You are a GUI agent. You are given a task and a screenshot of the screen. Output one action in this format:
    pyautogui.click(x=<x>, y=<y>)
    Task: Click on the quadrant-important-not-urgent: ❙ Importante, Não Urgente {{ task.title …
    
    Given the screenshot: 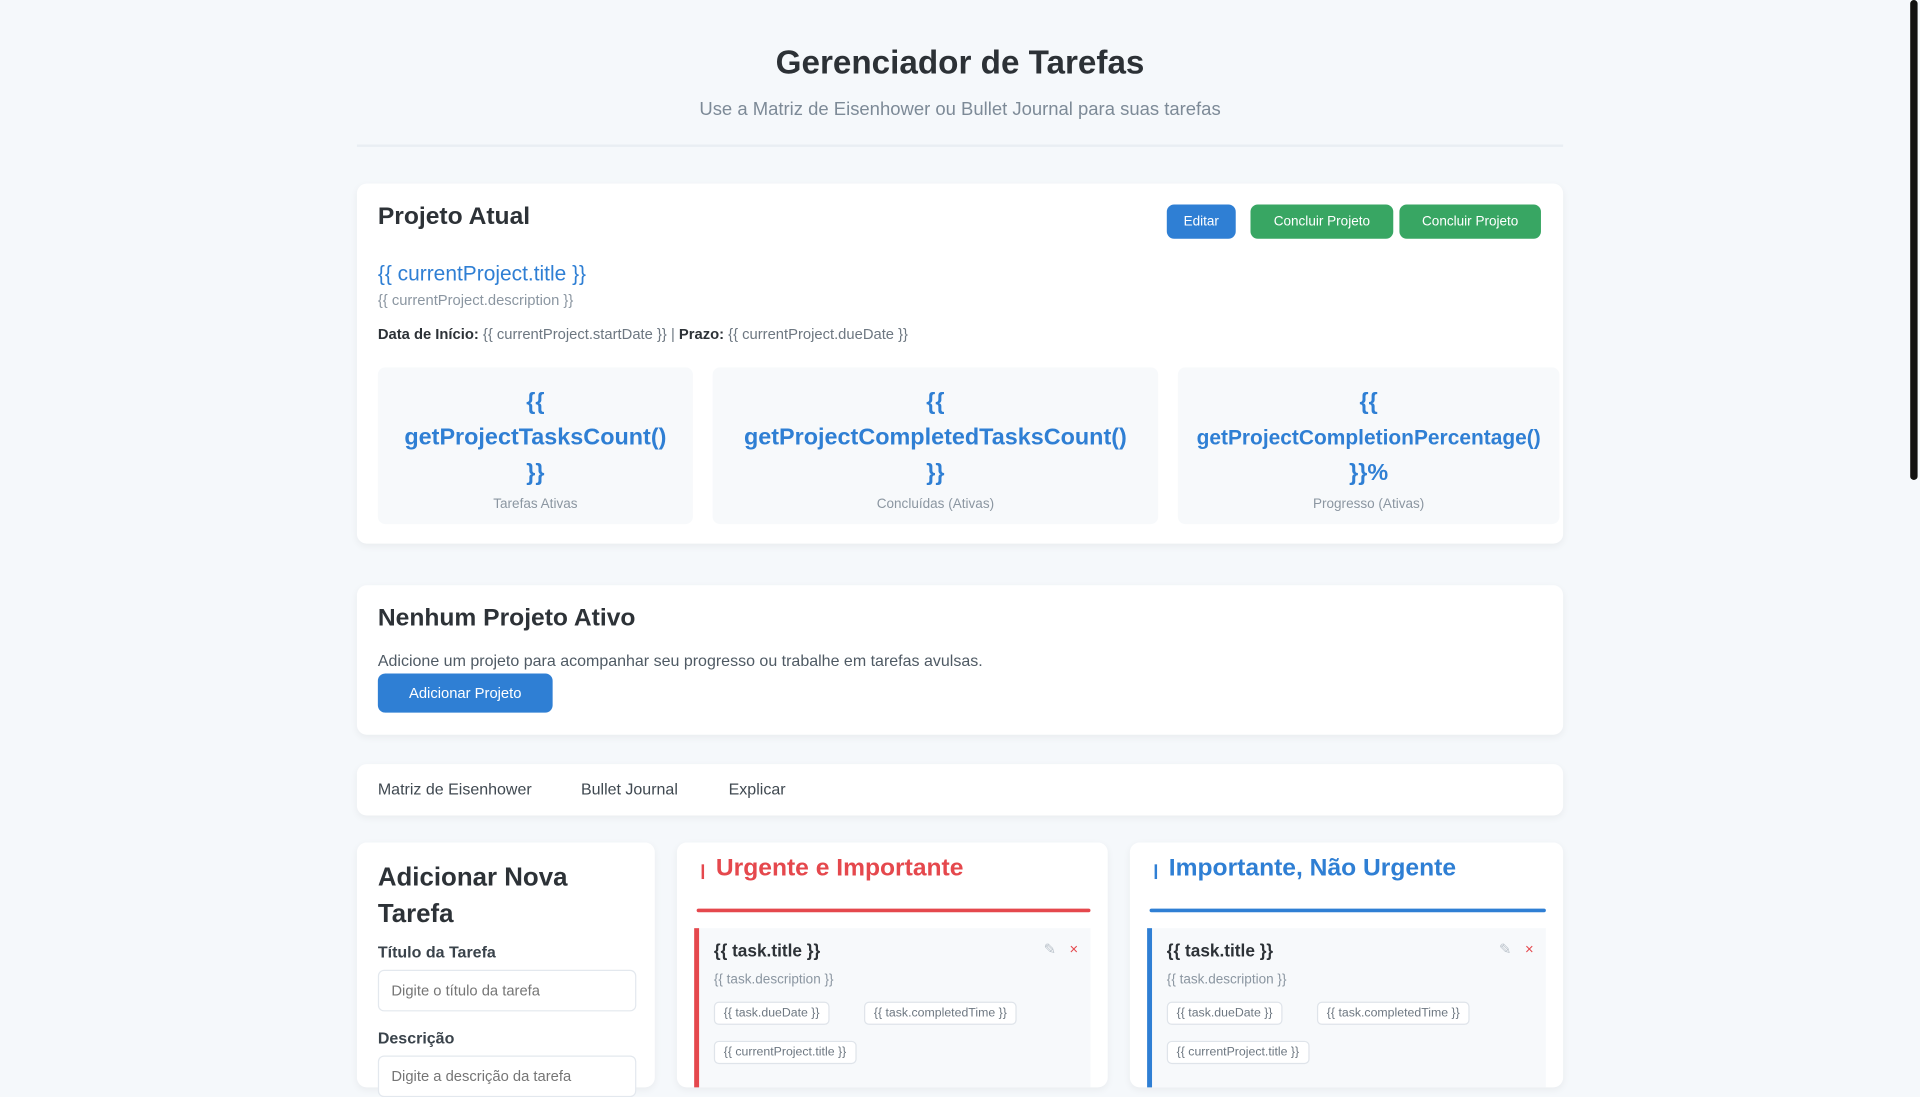 What is the action you would take?
    pyautogui.click(x=1346, y=965)
    